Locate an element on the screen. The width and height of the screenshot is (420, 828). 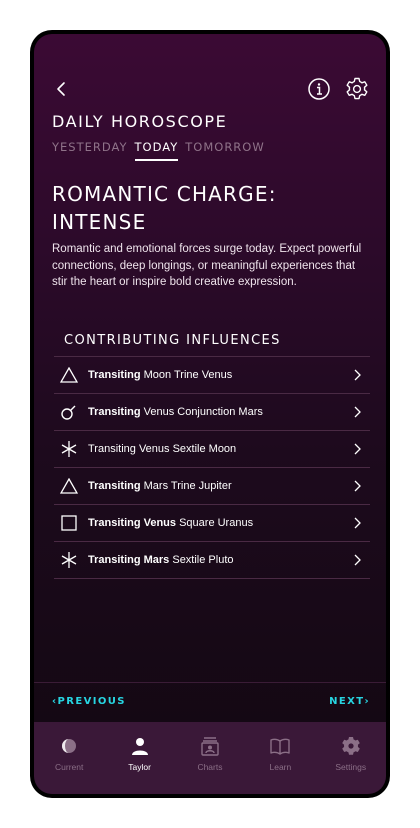
tab-tomorrow: TOMORROW is located at coordinates (224, 150).